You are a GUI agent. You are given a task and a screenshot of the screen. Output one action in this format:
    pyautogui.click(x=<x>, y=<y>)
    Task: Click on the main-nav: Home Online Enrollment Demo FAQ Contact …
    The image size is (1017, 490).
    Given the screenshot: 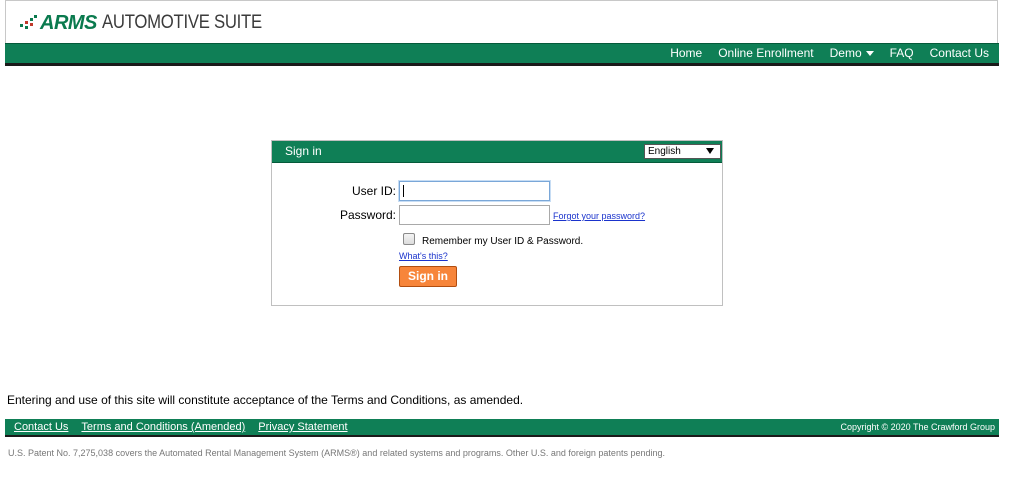 What is the action you would take?
    pyautogui.click(x=821, y=53)
    